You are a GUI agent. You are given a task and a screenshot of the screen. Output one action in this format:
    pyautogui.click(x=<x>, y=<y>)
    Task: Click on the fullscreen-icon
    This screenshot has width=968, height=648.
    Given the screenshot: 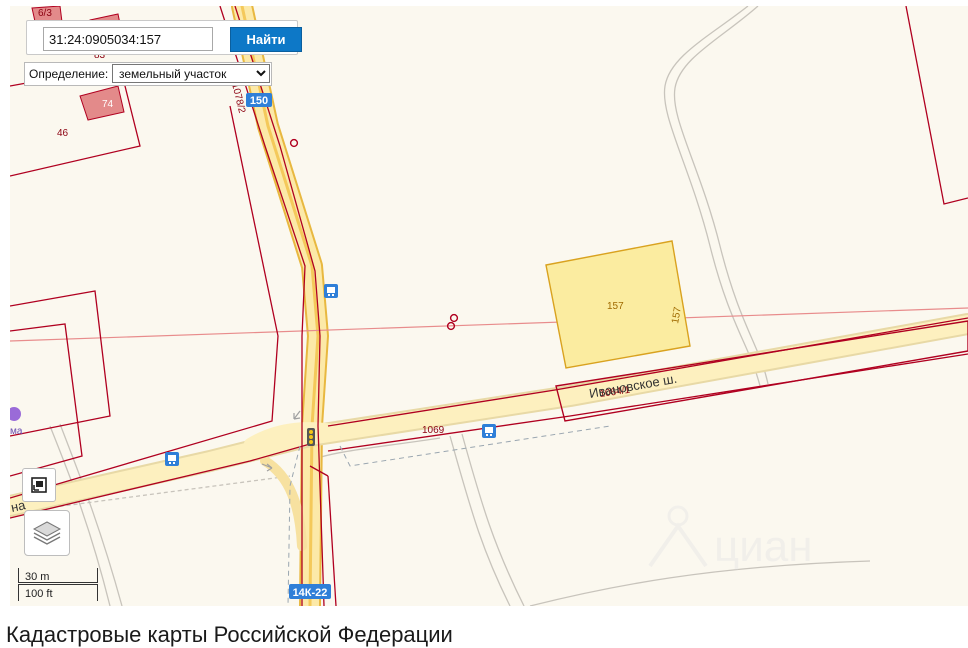 What is the action you would take?
    pyautogui.click(x=39, y=485)
    